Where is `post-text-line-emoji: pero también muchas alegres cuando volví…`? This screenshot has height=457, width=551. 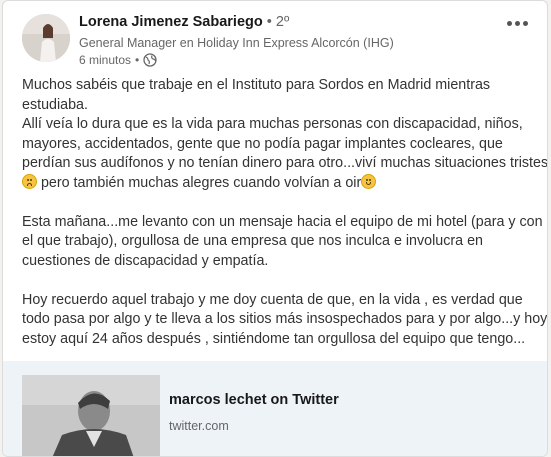 post-text-line-emoji: pero también muchas alegres cuando volví… is located at coordinates (280, 183).